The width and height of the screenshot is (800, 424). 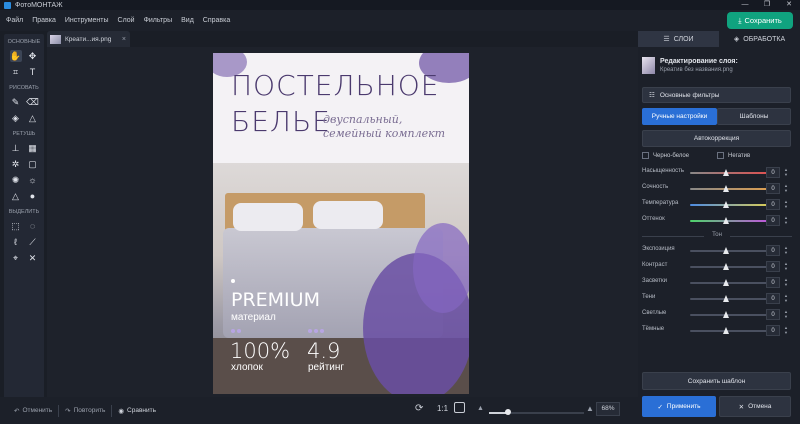 What do you see at coordinates (137, 411) in the screenshot?
I see `compare-button: ◉ Сравнить` at bounding box center [137, 411].